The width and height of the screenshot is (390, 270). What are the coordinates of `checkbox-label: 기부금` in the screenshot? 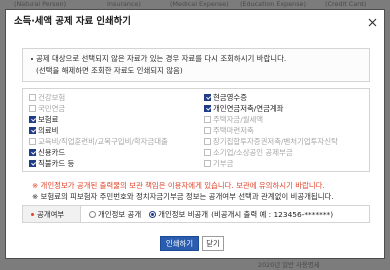 It's located at (223, 163).